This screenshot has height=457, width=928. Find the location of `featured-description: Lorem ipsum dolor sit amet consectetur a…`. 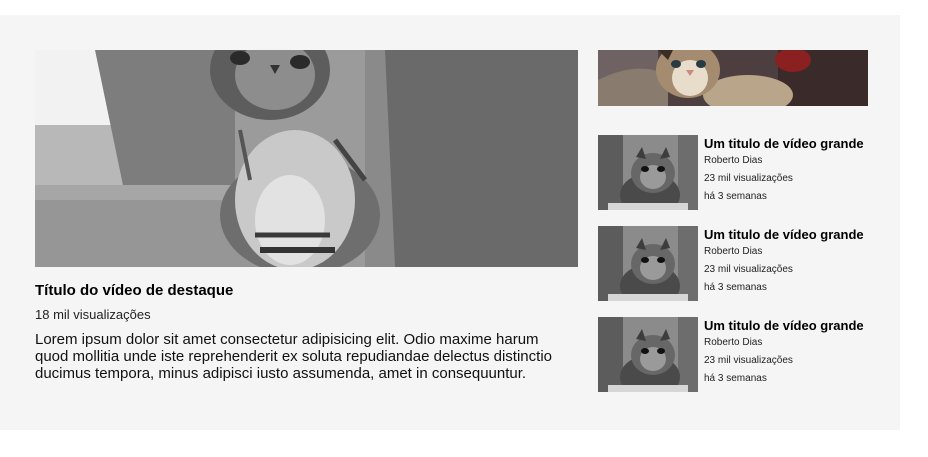

featured-description: Lorem ipsum dolor sit amet consectetur a… is located at coordinates (293, 356).